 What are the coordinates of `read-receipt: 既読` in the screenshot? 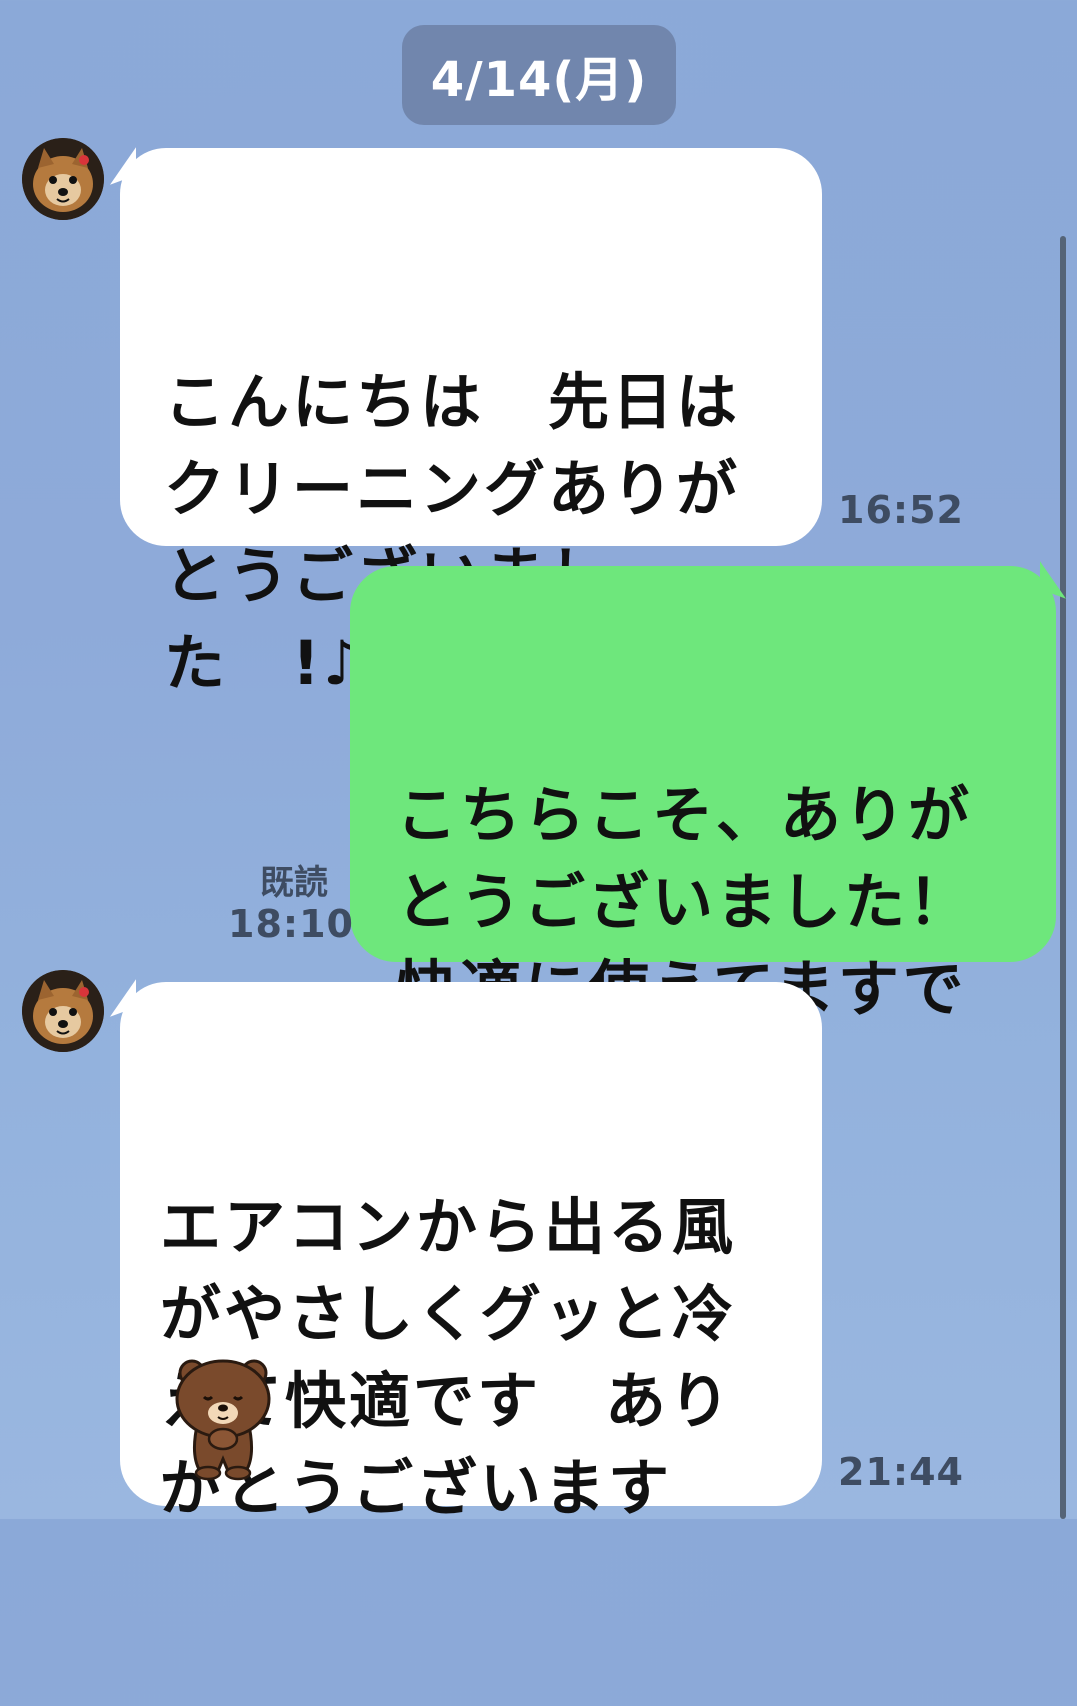 It's located at (294, 883).